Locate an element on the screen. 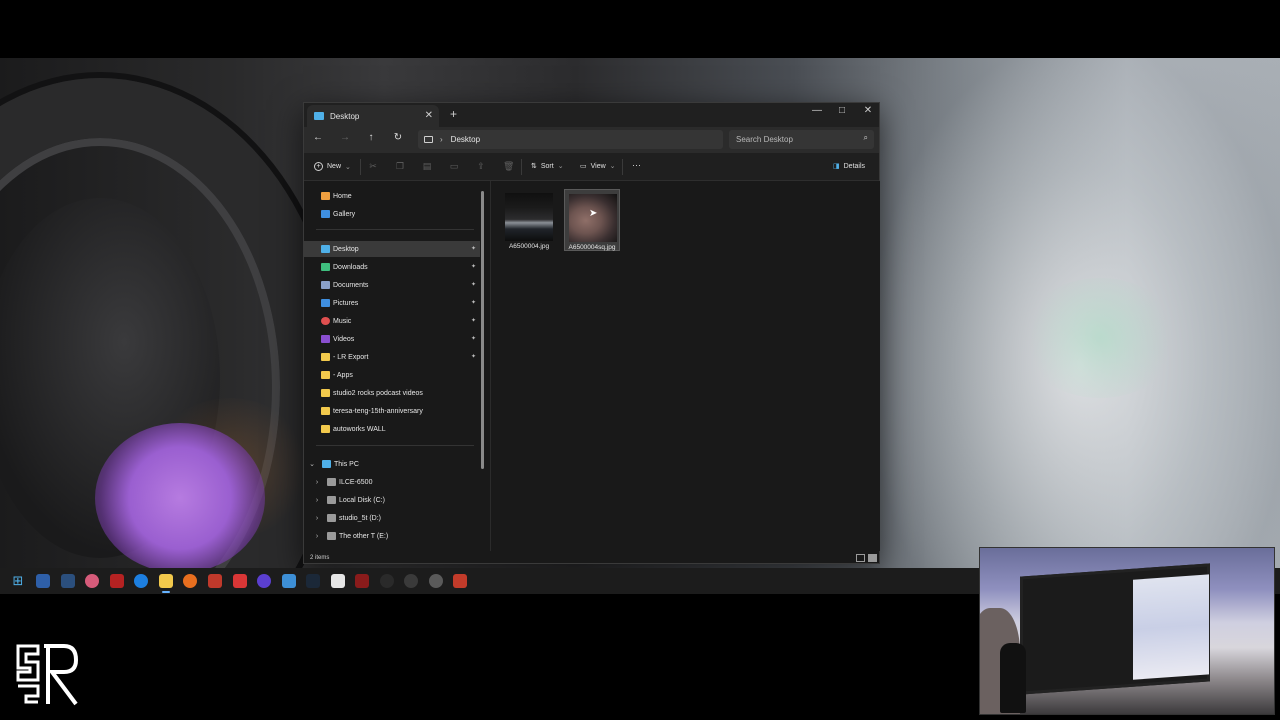  copy-icon: ❐ is located at coordinates (400, 166).